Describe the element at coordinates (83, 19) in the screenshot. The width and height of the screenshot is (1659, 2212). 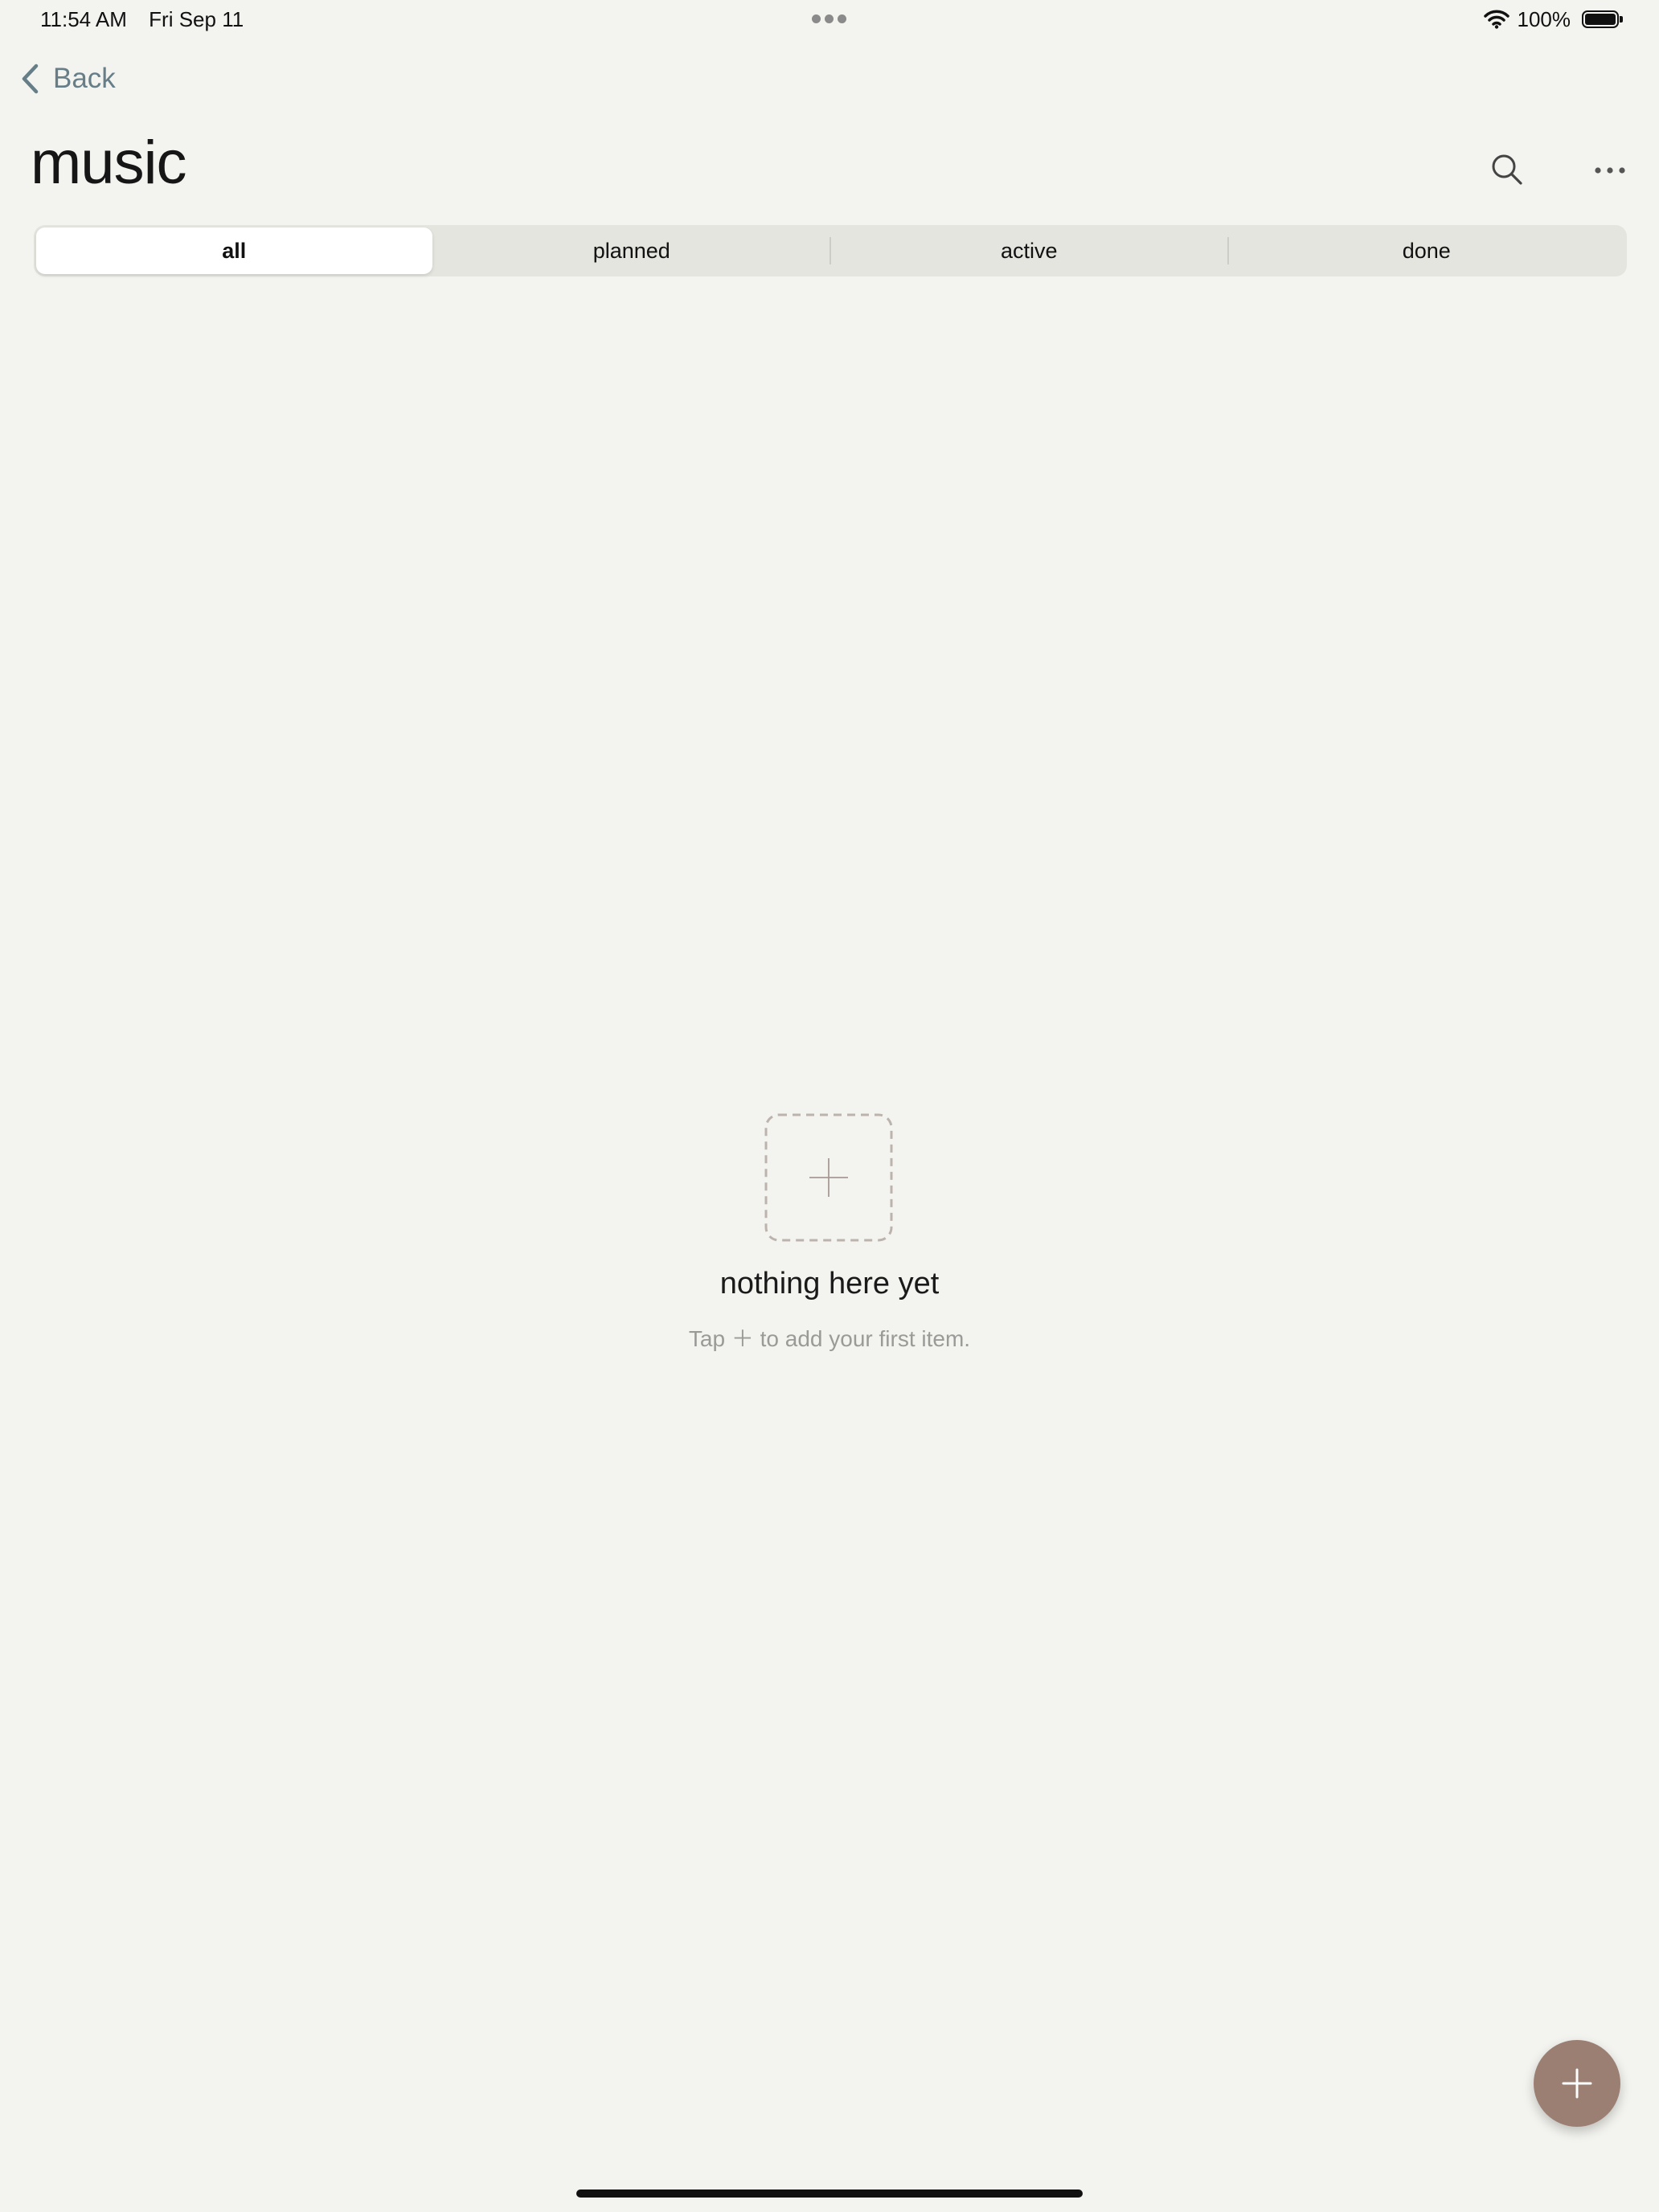
I see `status-time: 11:54 AM` at that location.